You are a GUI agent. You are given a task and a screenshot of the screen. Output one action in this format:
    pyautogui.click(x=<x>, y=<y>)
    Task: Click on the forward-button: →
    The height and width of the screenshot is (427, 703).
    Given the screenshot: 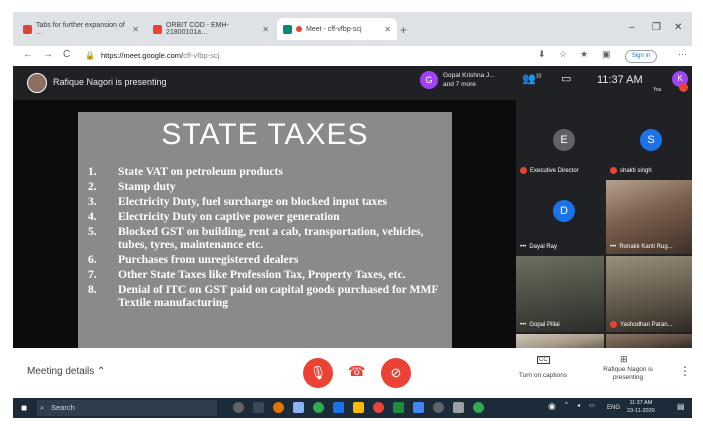 What is the action you would take?
    pyautogui.click(x=48, y=54)
    